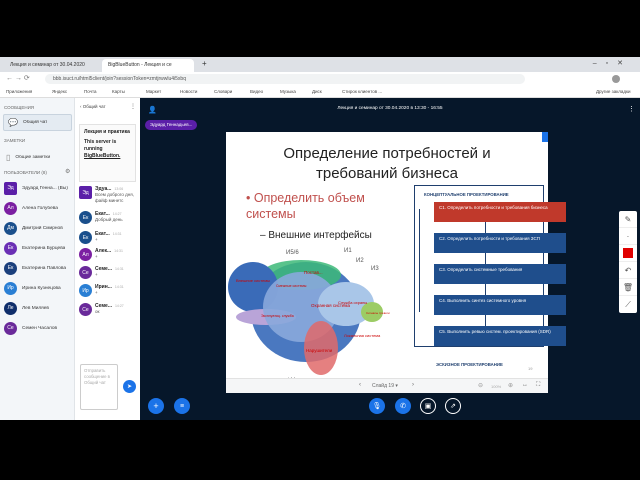 The height and width of the screenshot is (480, 640). Describe the element at coordinates (114, 197) in the screenshot. I see `message-text: Всем доброго дня, файф минетс` at that location.